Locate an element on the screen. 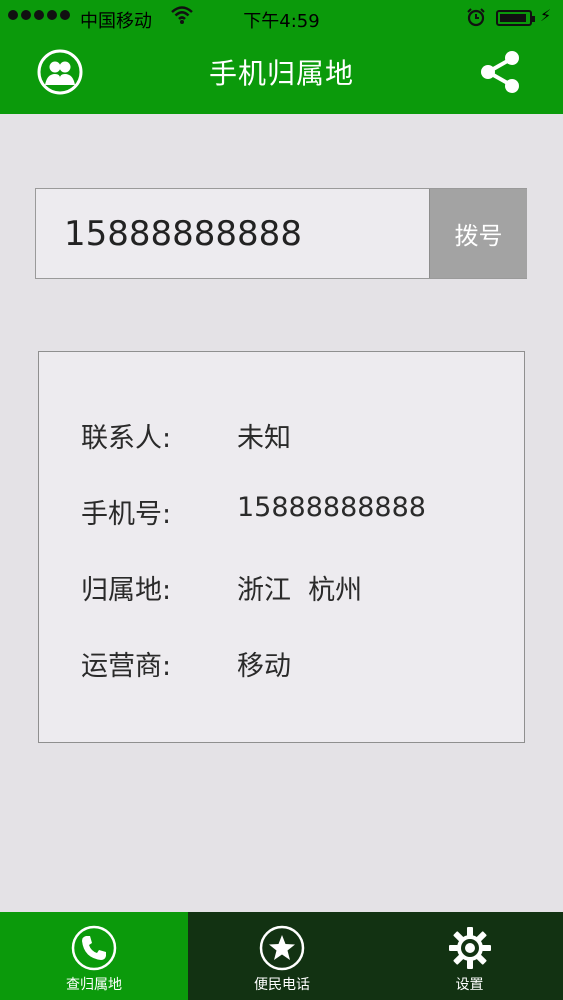  tab-bar: 查归属地 便民电话 设置 is located at coordinates (281, 956).